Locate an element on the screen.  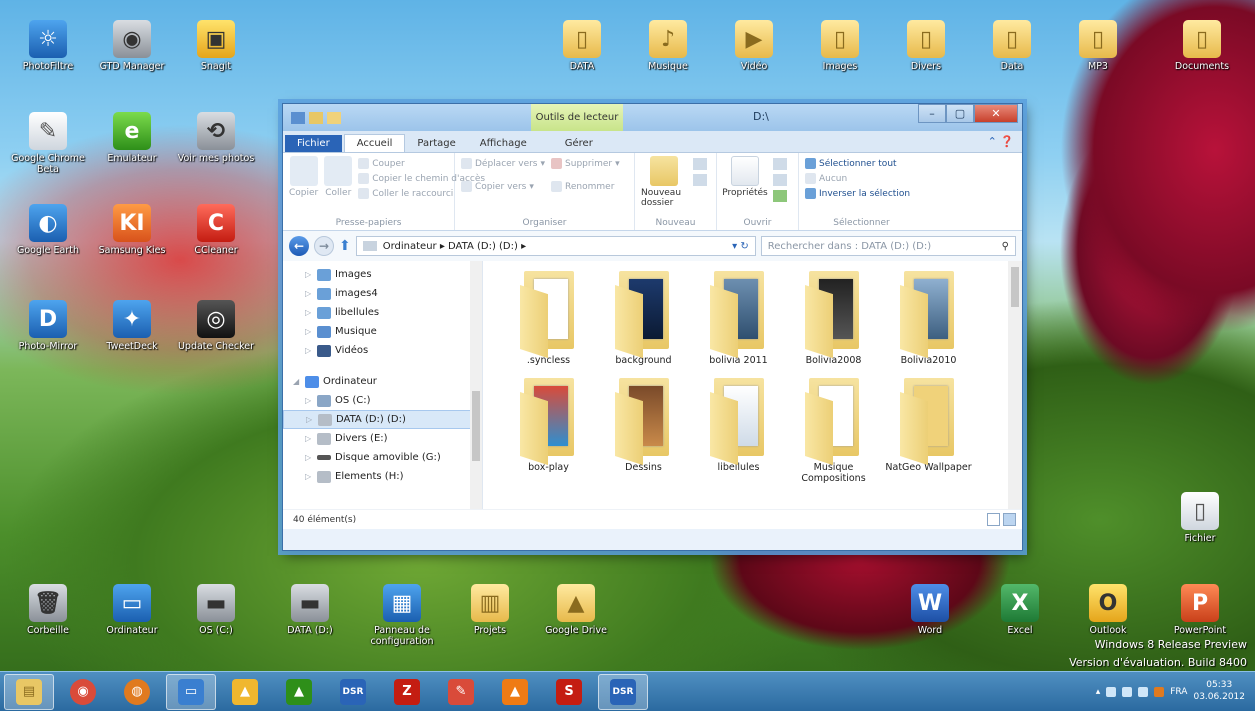
folder-item: Dessins is located at coordinates (643, 431).